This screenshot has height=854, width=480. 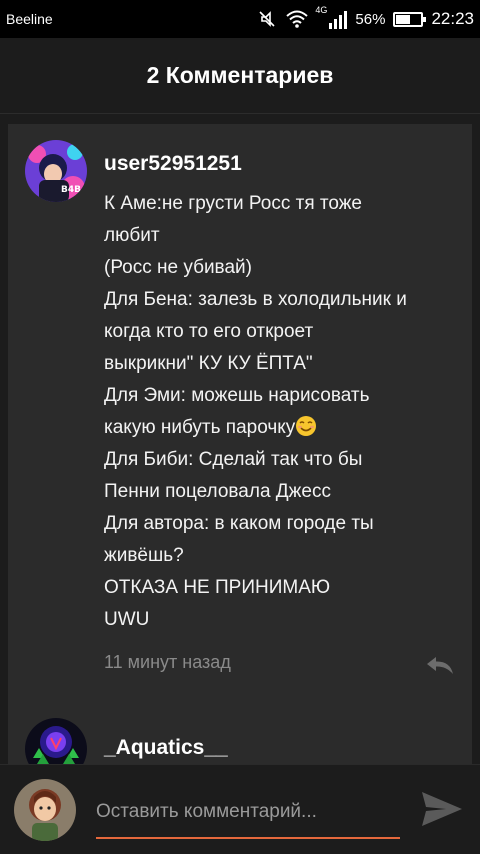 I want to click on current-user-avatar, so click(x=45, y=810).